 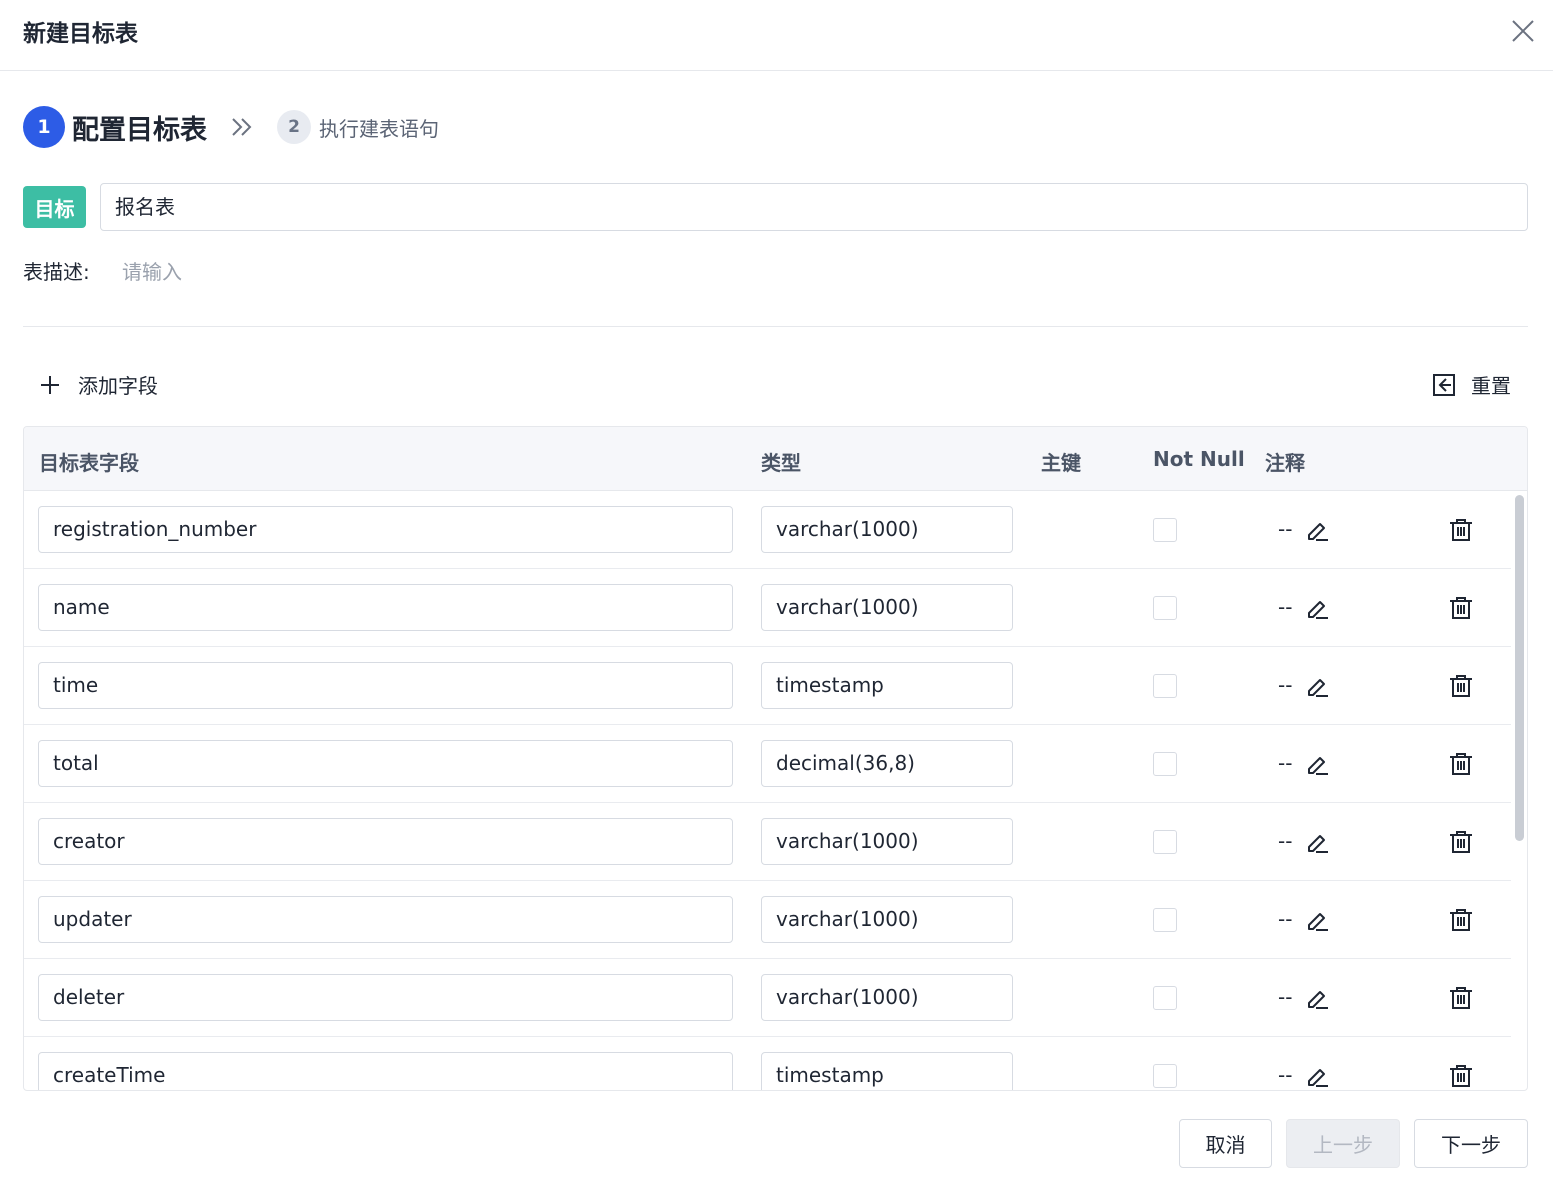 I want to click on header-field: 目标表字段, so click(x=89, y=463).